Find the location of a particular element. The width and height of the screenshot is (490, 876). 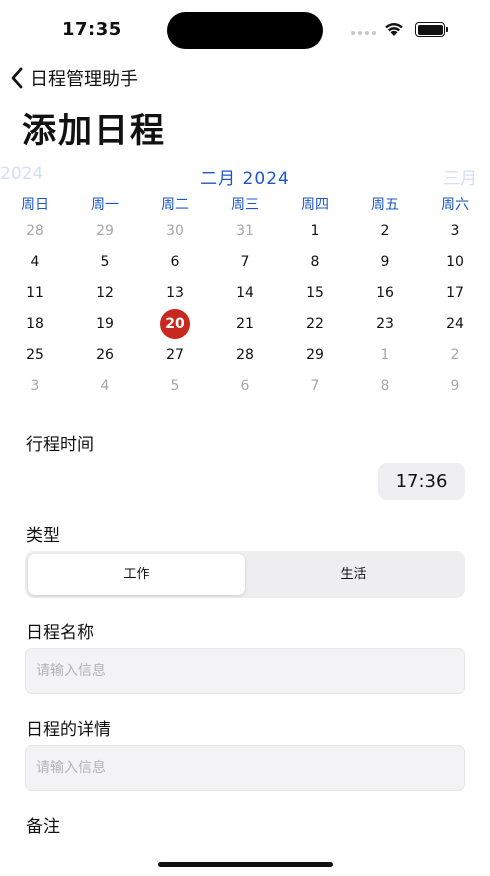

calendar-day-number: 1 is located at coordinates (315, 231).